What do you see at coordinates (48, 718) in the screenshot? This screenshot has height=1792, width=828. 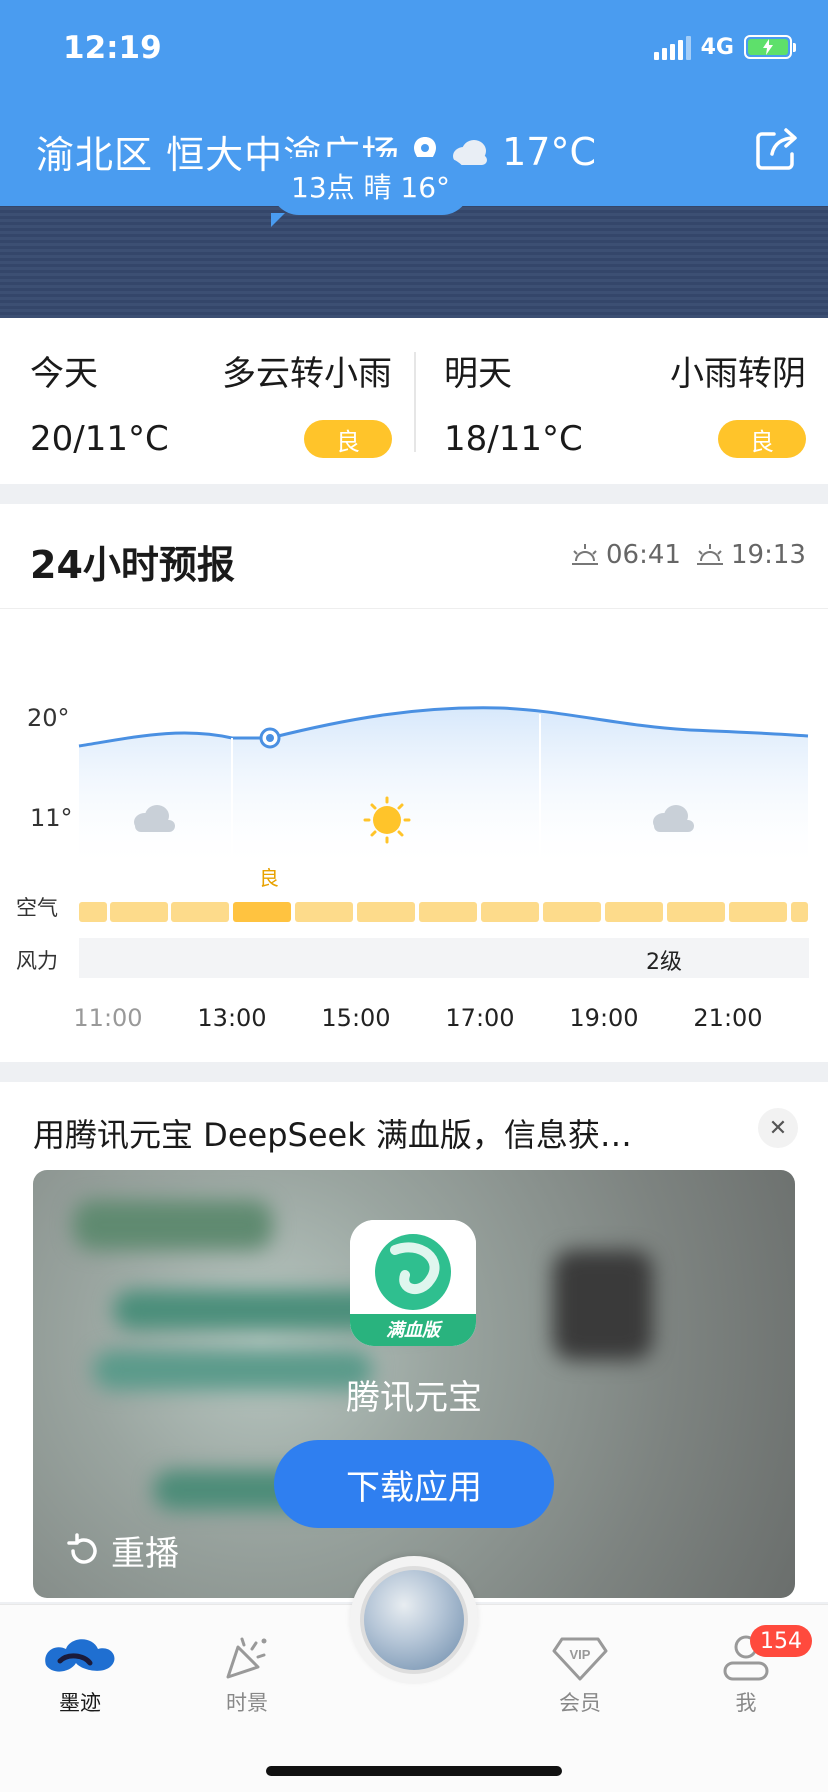 I see `y-axis-max: 20°` at bounding box center [48, 718].